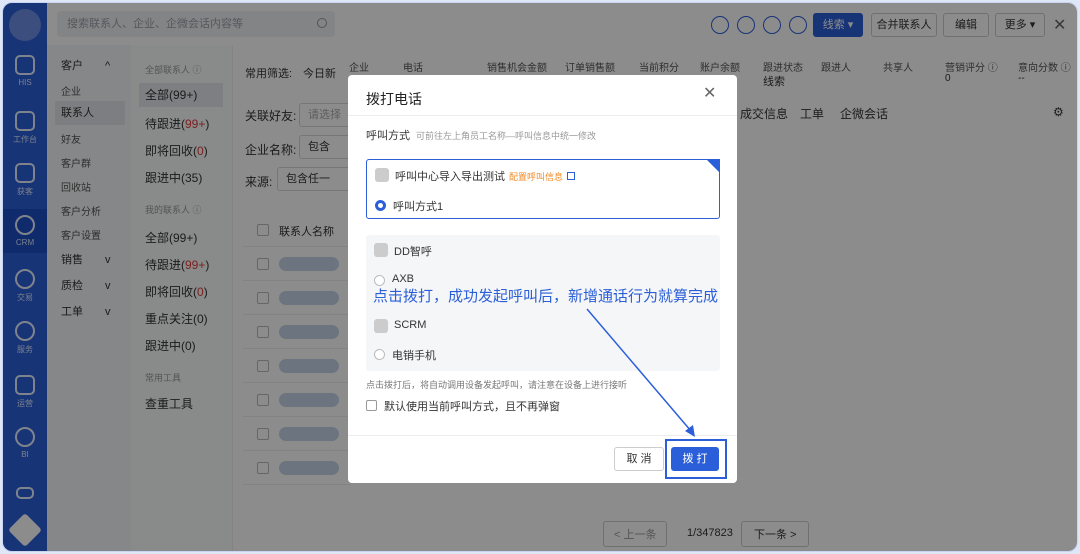  What do you see at coordinates (640, 372) in the screenshot?
I see `annotation-arrow` at bounding box center [640, 372].